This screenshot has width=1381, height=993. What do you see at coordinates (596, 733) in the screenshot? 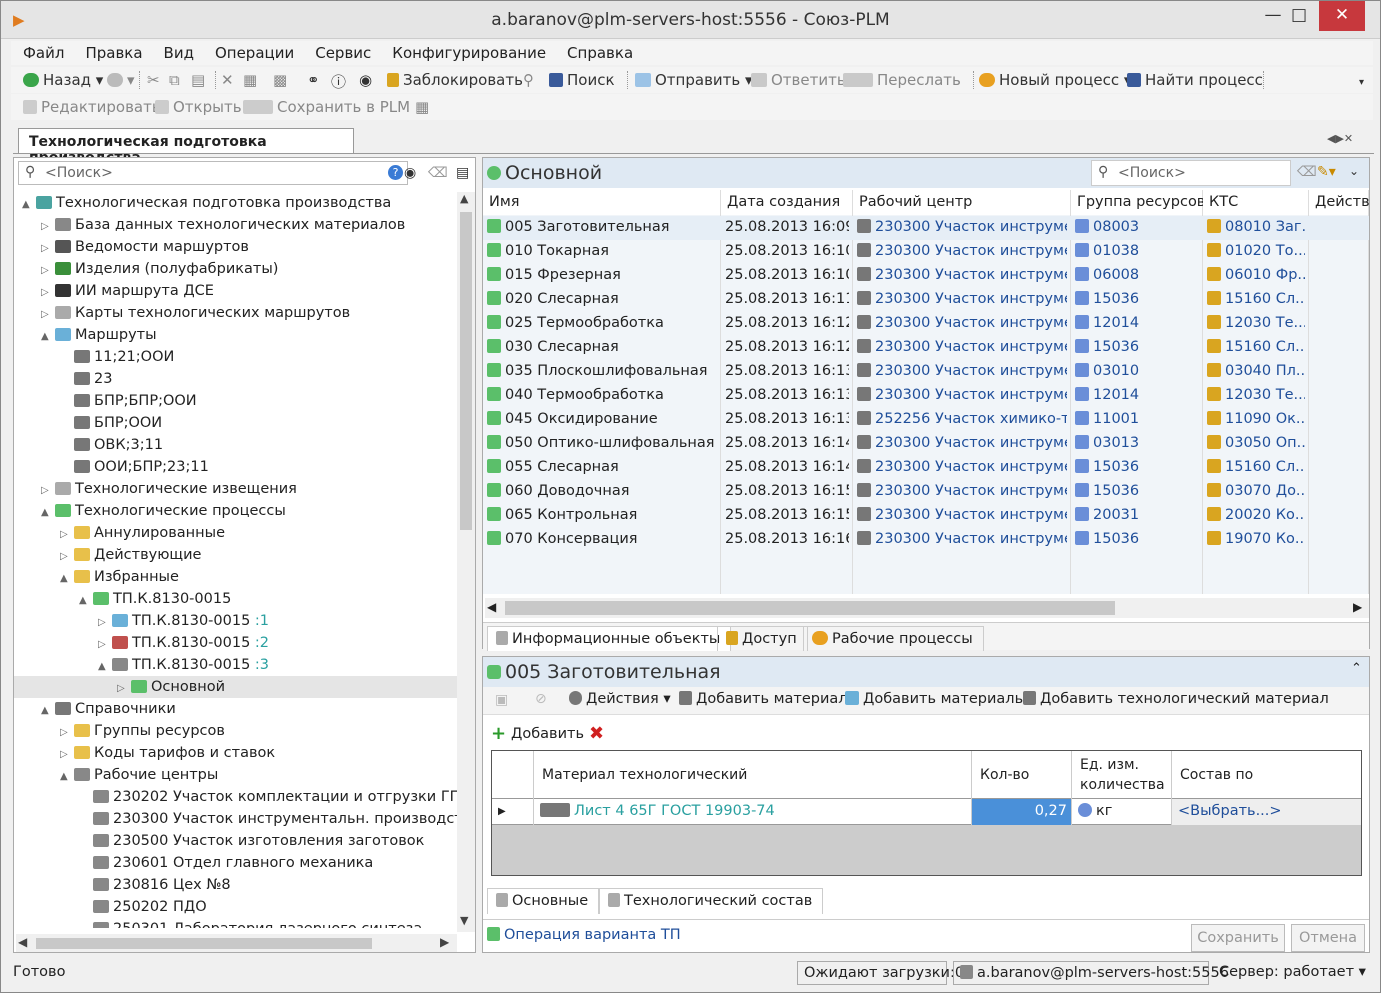
I see `delete-icon: ✖` at bounding box center [596, 733].